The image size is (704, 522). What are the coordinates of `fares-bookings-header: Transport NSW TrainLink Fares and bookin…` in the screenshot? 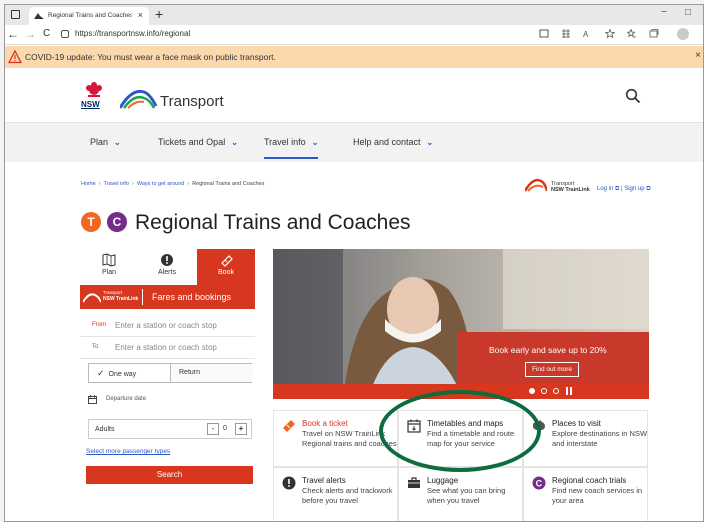 It's located at (167, 297).